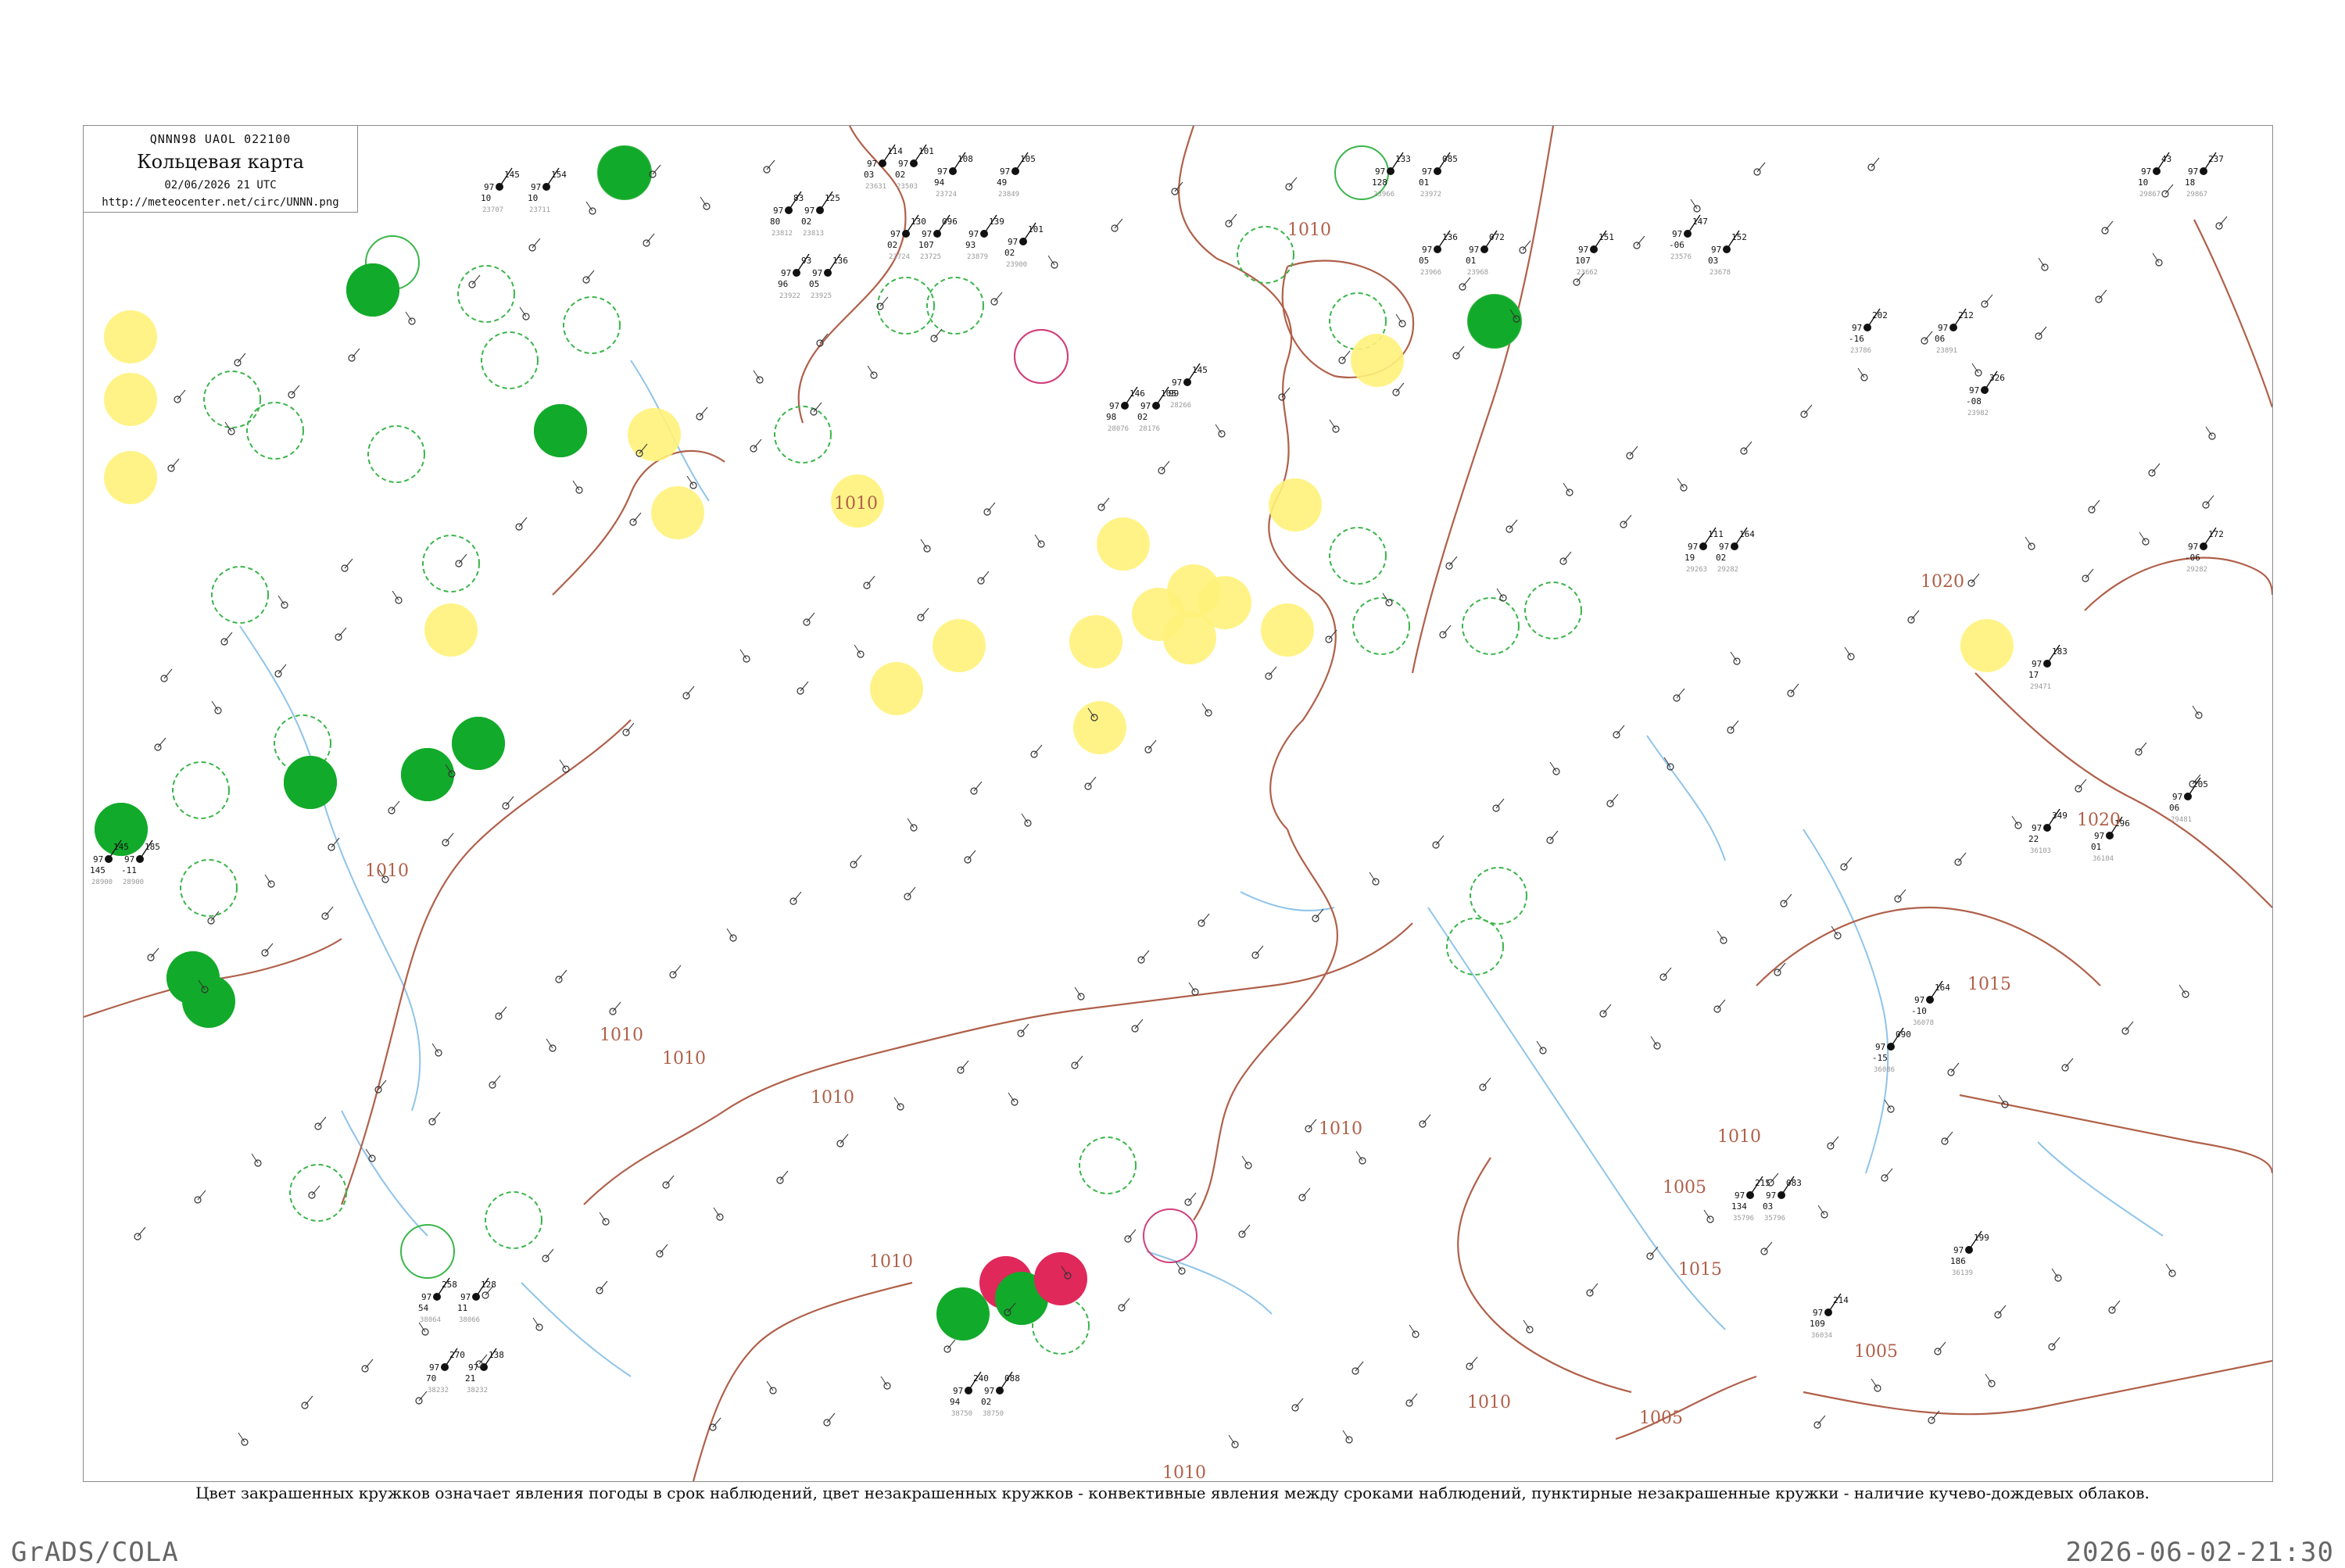 This screenshot has width=2345, height=1568. Describe the element at coordinates (431, 1378) in the screenshot. I see `dewpoint-label: 70` at that location.